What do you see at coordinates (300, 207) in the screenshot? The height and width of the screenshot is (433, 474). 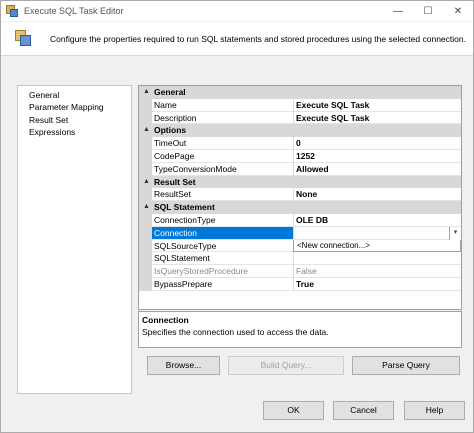 I see `category-sql-statement: ▲ SQL Statement` at bounding box center [300, 207].